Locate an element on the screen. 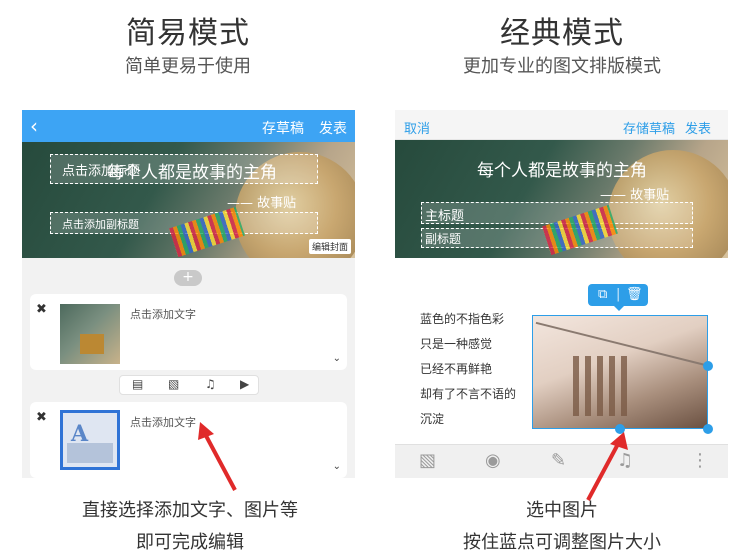 This screenshot has height=560, width=750. simple-mode-caption-line1: 直接选择添加文字、图片等 is located at coordinates (190, 510).